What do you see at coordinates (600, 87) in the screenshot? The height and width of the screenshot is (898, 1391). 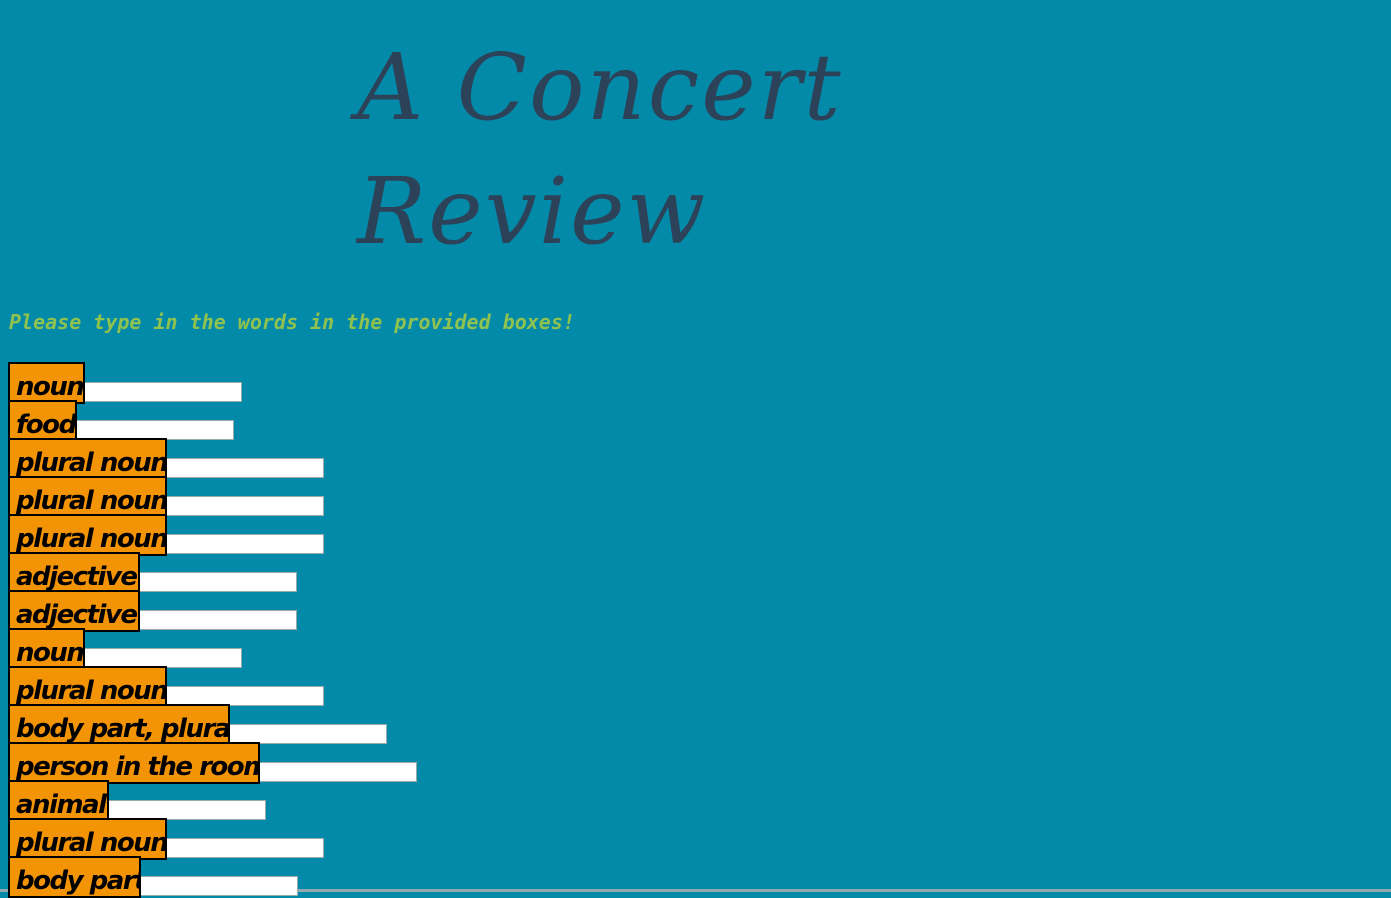 I see `page-title-line-1: A Concert` at bounding box center [600, 87].